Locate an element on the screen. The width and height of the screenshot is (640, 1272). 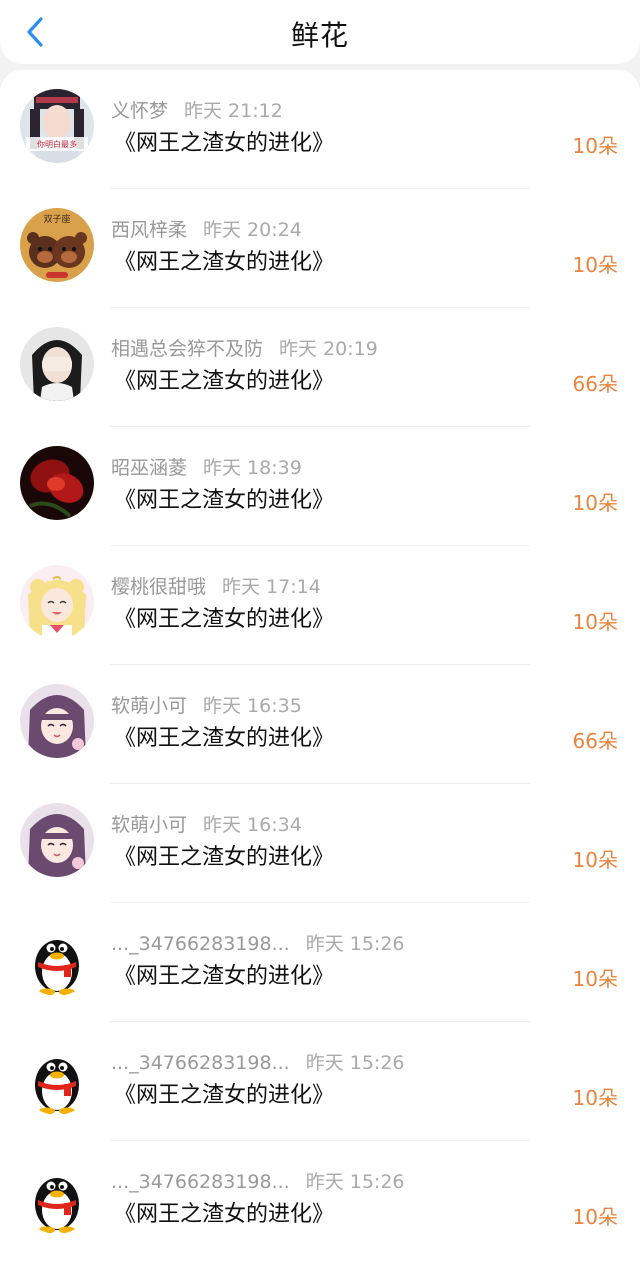
sender-name: 西风梓柔 is located at coordinates (149, 230).